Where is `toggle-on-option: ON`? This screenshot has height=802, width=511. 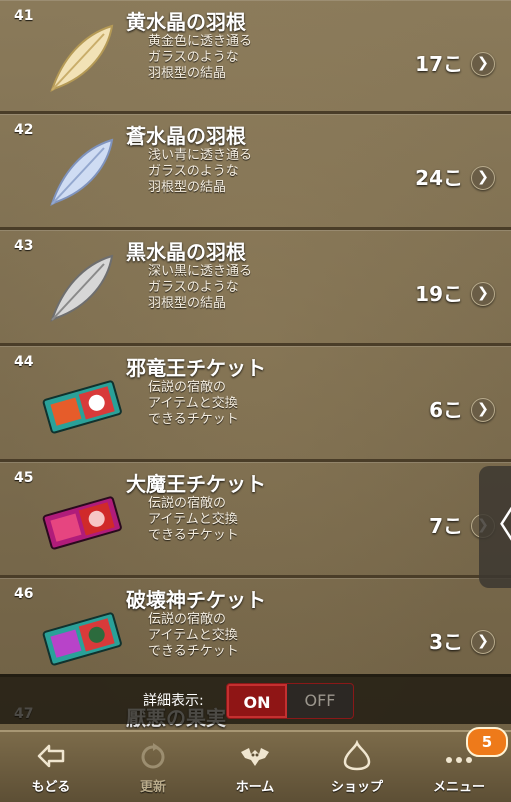 toggle-on-option: ON is located at coordinates (257, 701).